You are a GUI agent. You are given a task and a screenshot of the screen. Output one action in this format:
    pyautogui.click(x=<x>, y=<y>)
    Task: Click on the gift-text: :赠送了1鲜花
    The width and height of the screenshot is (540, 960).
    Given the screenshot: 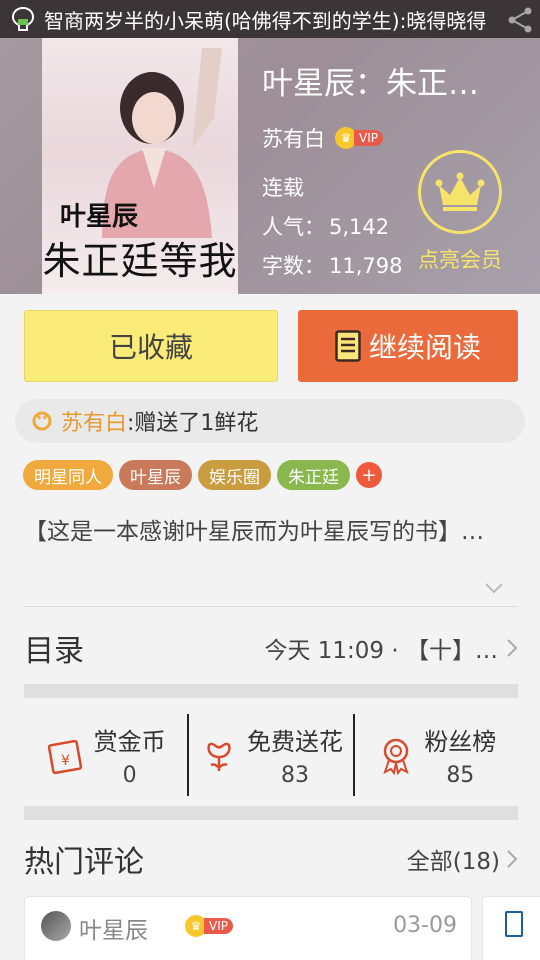 What is the action you would take?
    pyautogui.click(x=193, y=423)
    